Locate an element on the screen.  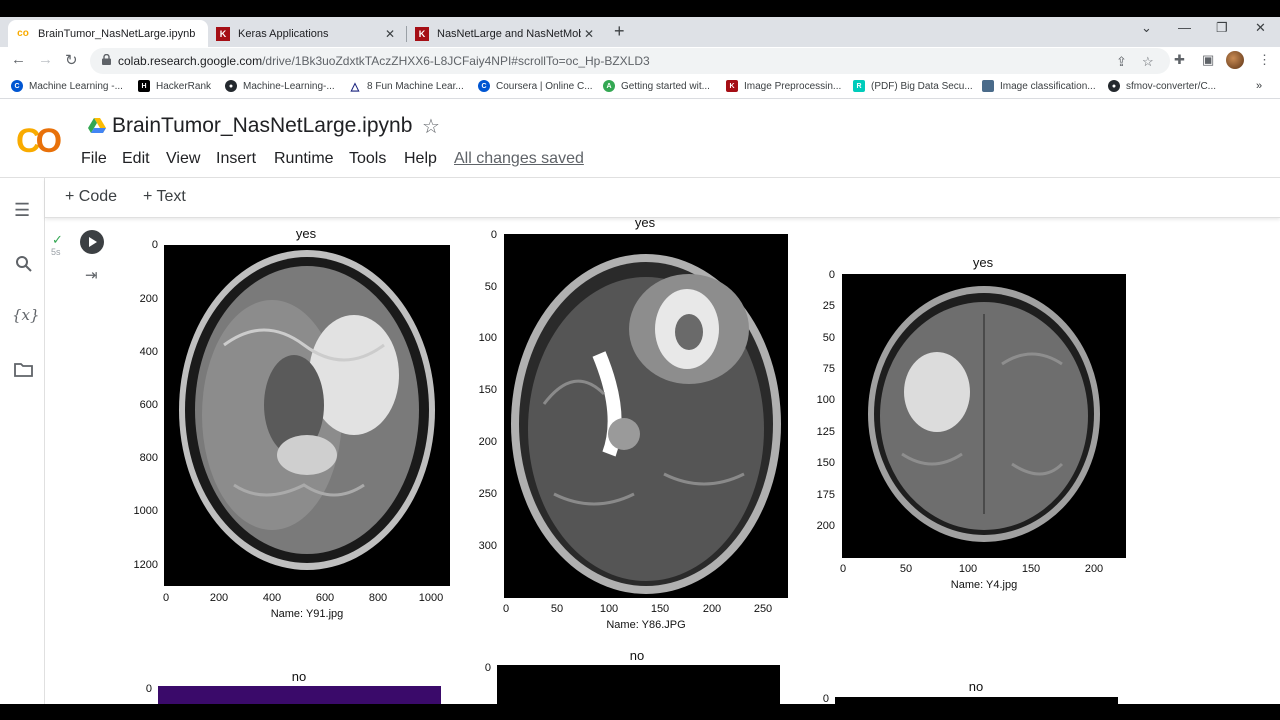
share-icon: ⇪ is located at coordinates (1121, 62).